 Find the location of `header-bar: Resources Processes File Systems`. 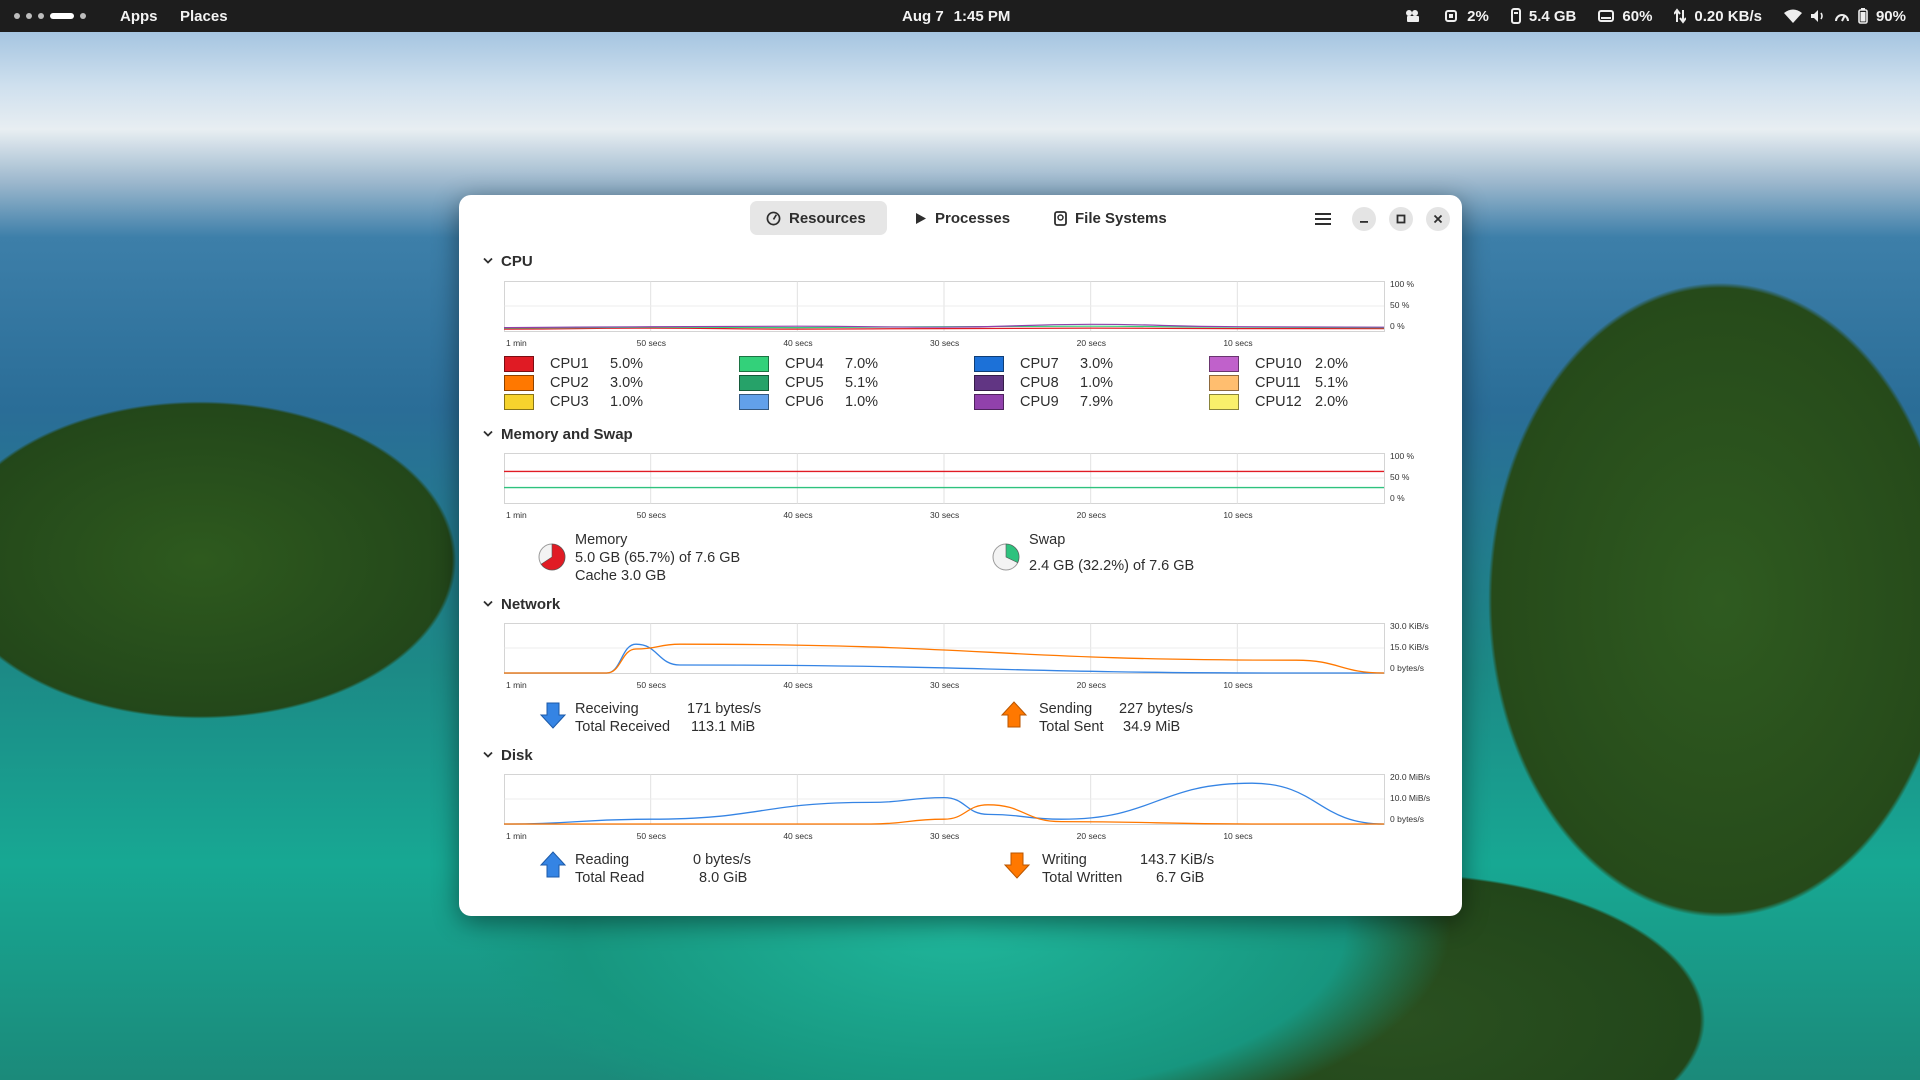

header-bar: Resources Processes File Systems is located at coordinates (960, 218).